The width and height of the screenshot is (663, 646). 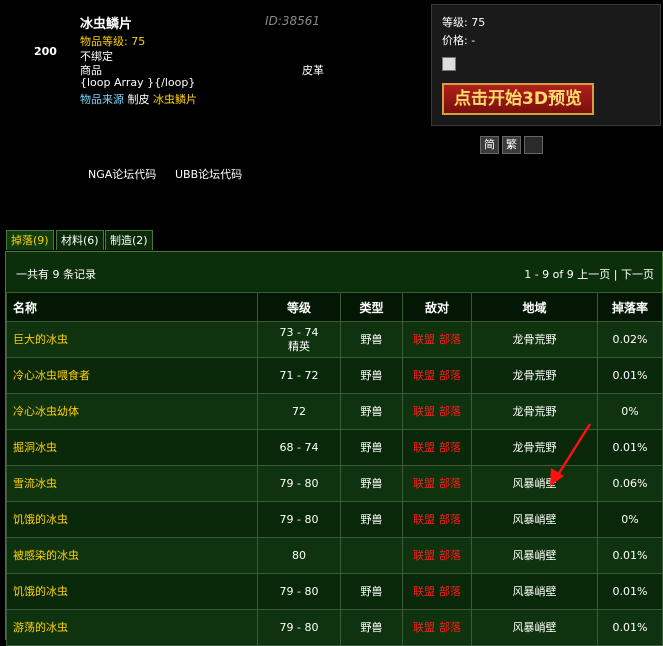 What do you see at coordinates (534, 307) in the screenshot?
I see `col-zone: 地域` at bounding box center [534, 307].